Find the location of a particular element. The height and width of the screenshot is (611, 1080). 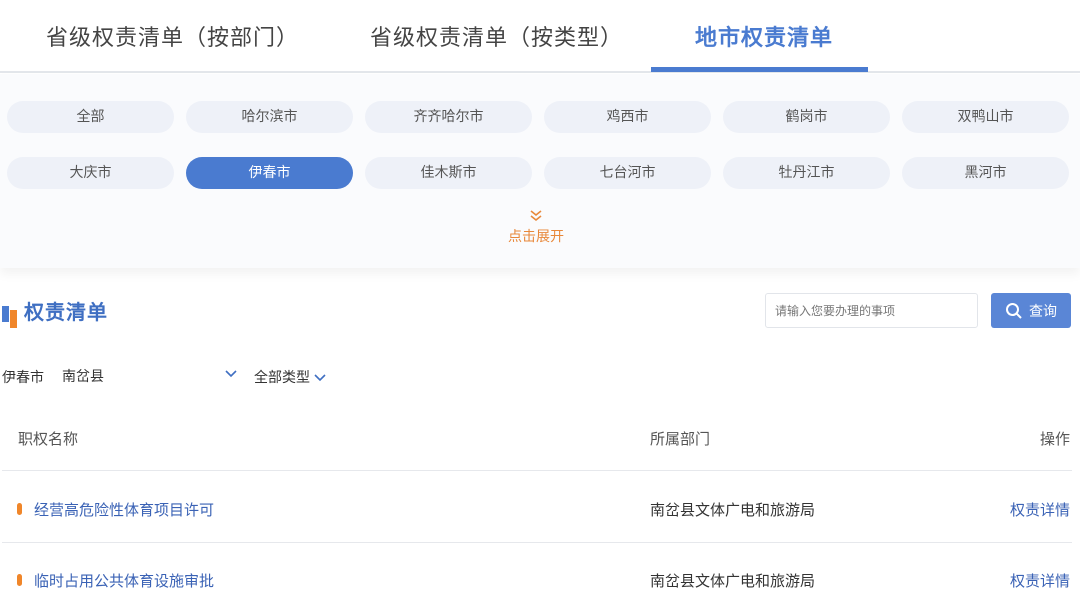

search-button: 查询 is located at coordinates (1031, 310).